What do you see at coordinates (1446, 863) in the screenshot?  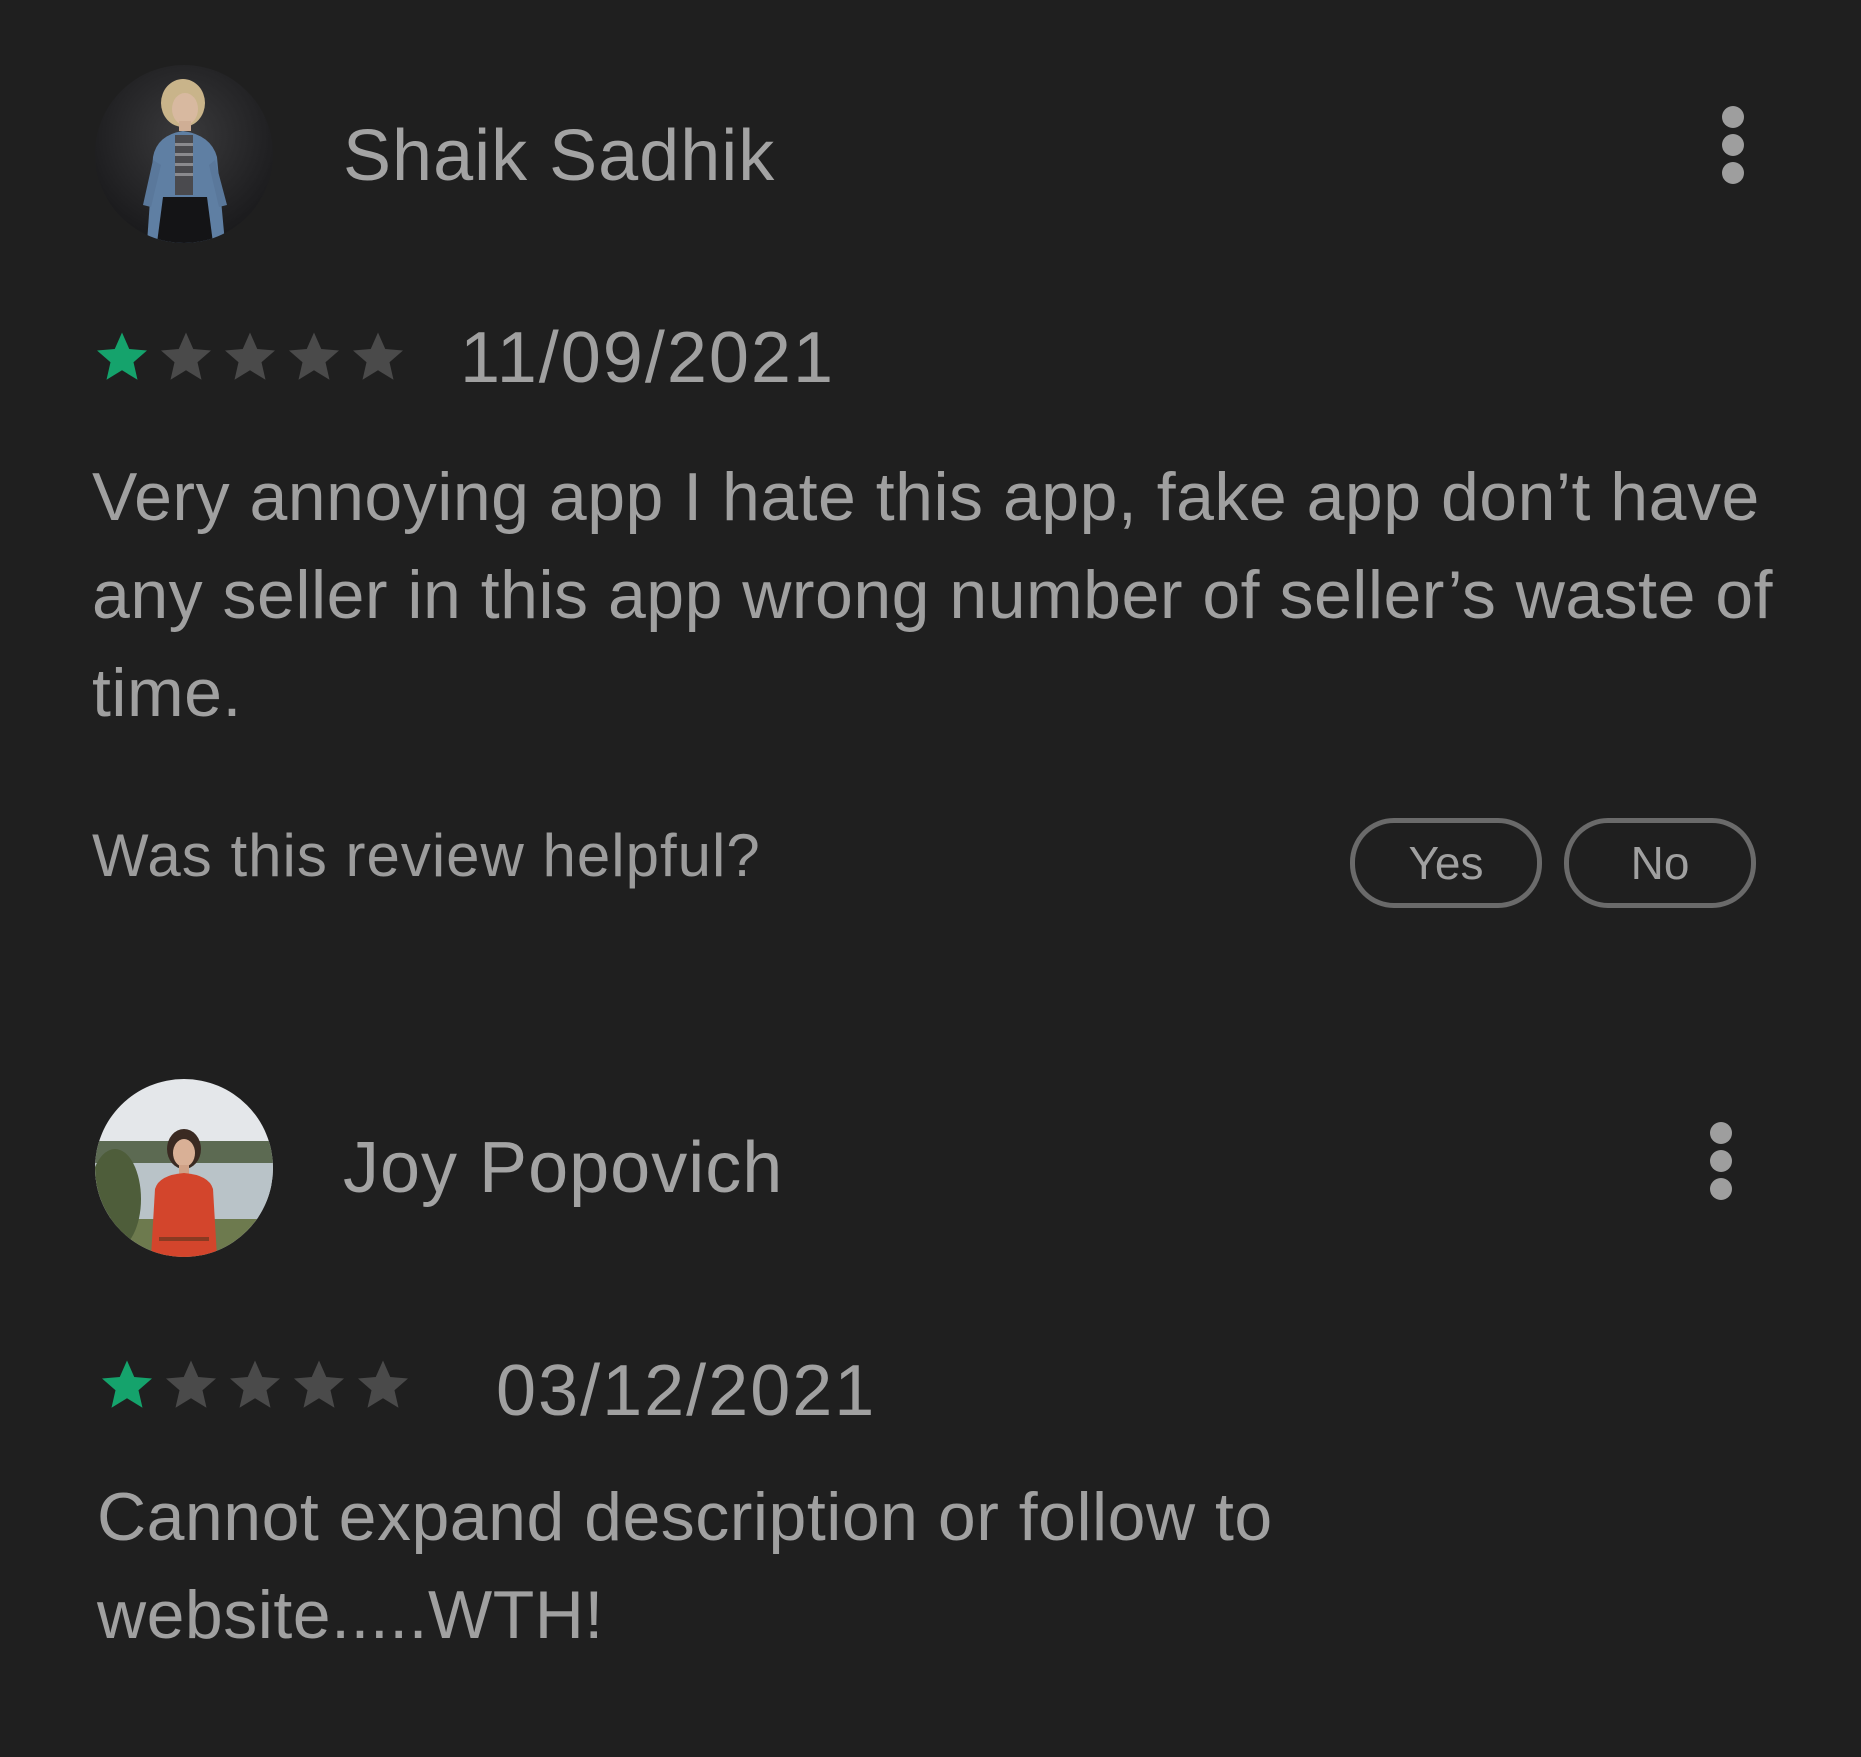 I see `helpful-yes-button: Yes` at bounding box center [1446, 863].